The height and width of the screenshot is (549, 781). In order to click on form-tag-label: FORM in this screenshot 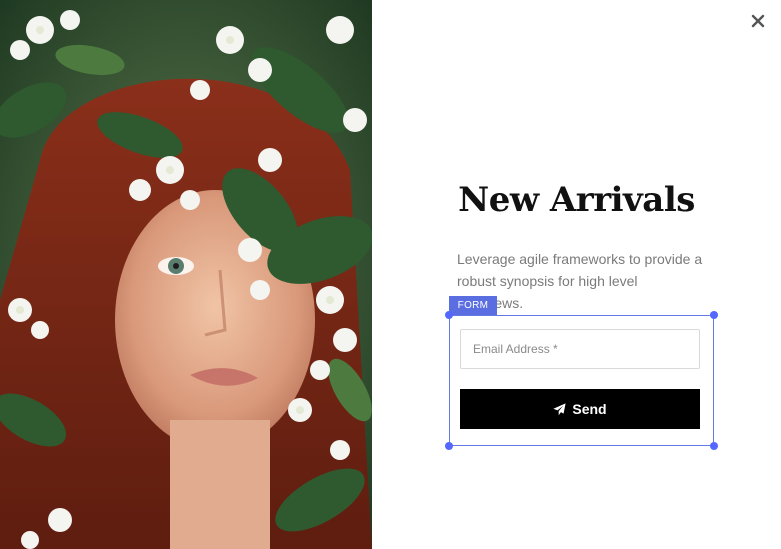, I will do `click(473, 305)`.